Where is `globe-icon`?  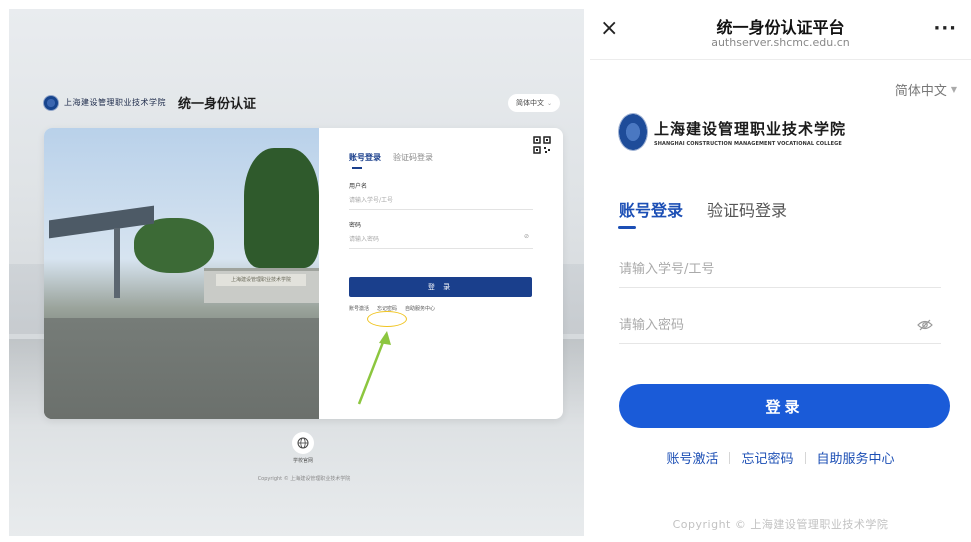 globe-icon is located at coordinates (303, 443).